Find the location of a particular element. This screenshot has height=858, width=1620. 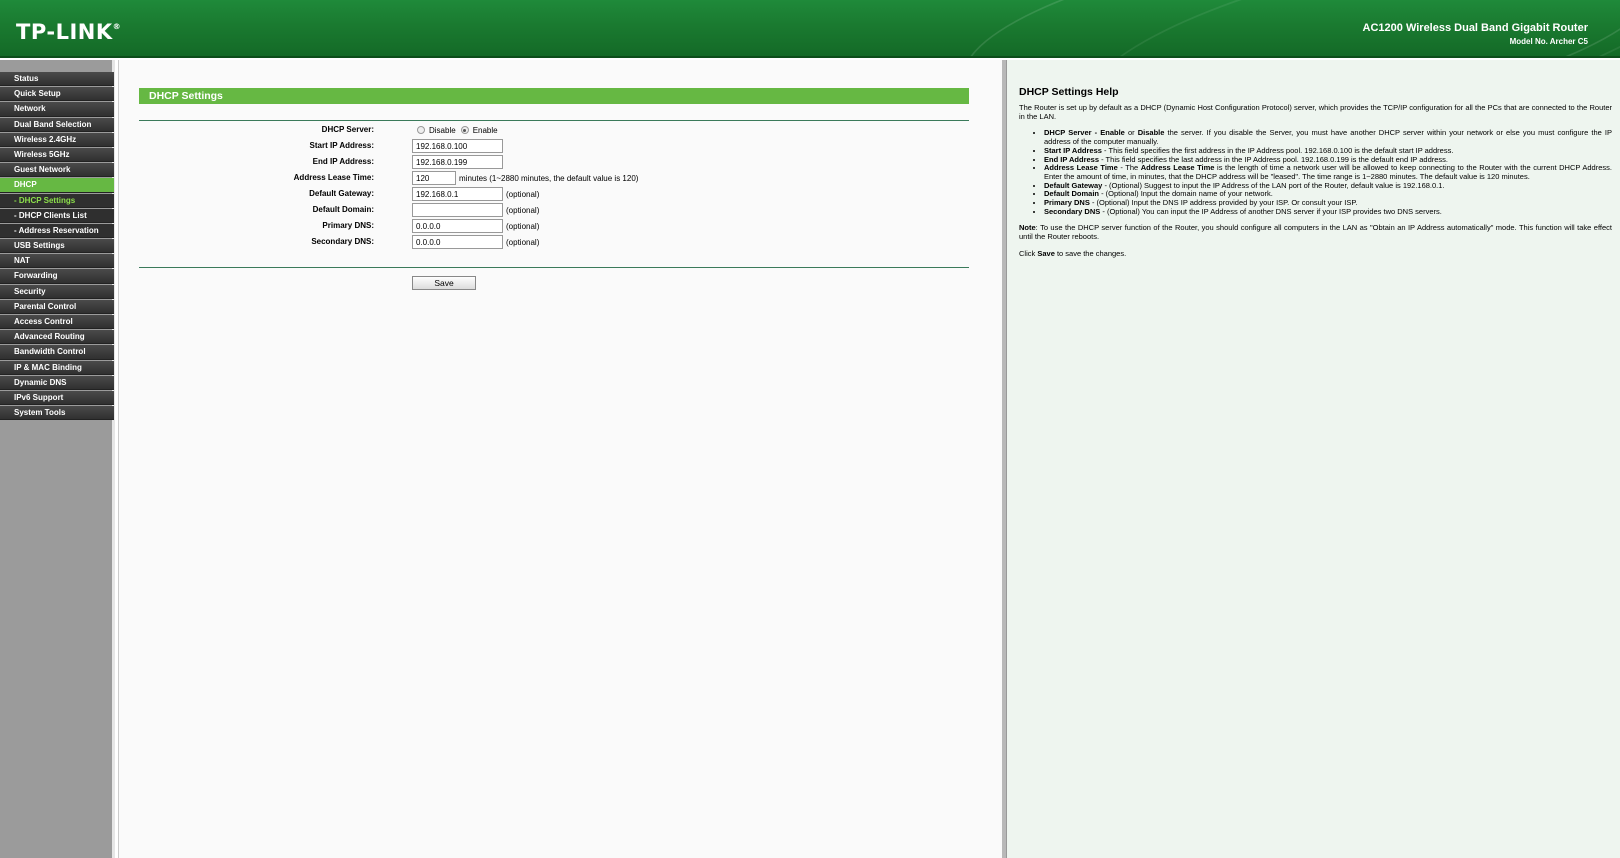

tp-link-logo: TP-LINK® is located at coordinates (68, 32).